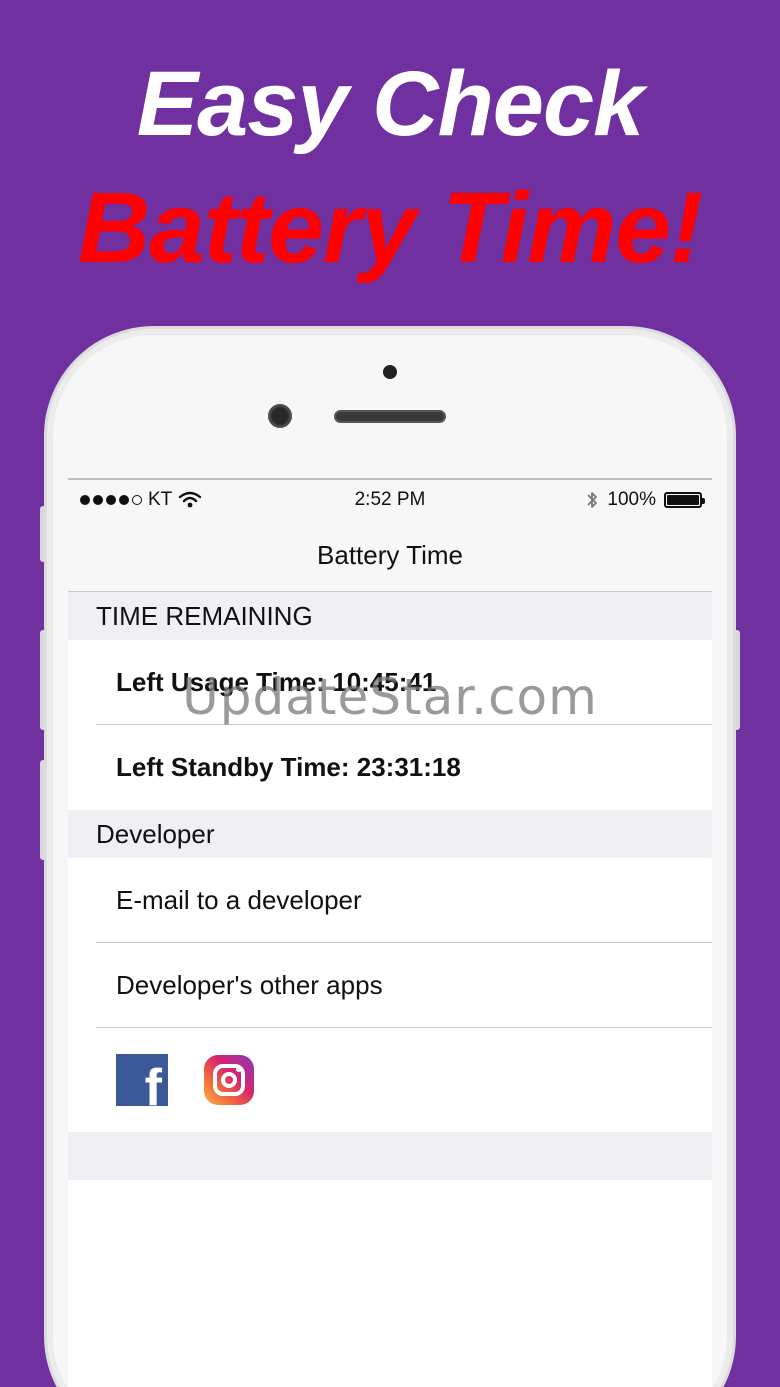 The image size is (780, 1387). I want to click on facebook-glyph: f, so click(153, 1082).